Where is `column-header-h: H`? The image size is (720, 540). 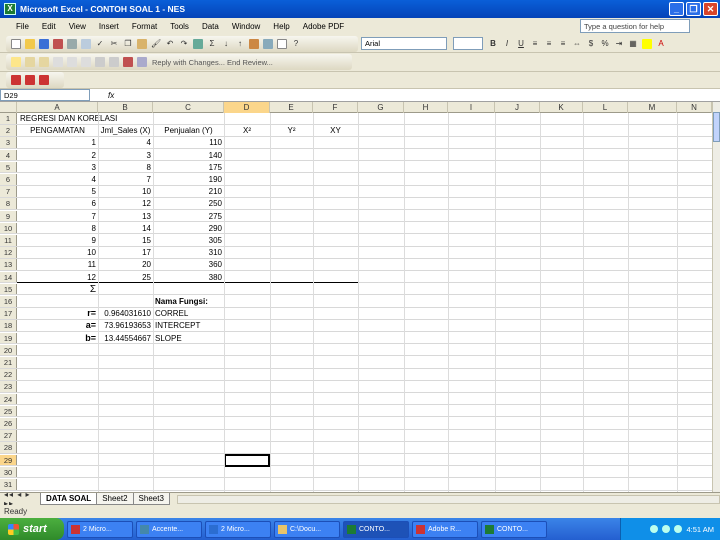 column-header-h: H is located at coordinates (426, 107).